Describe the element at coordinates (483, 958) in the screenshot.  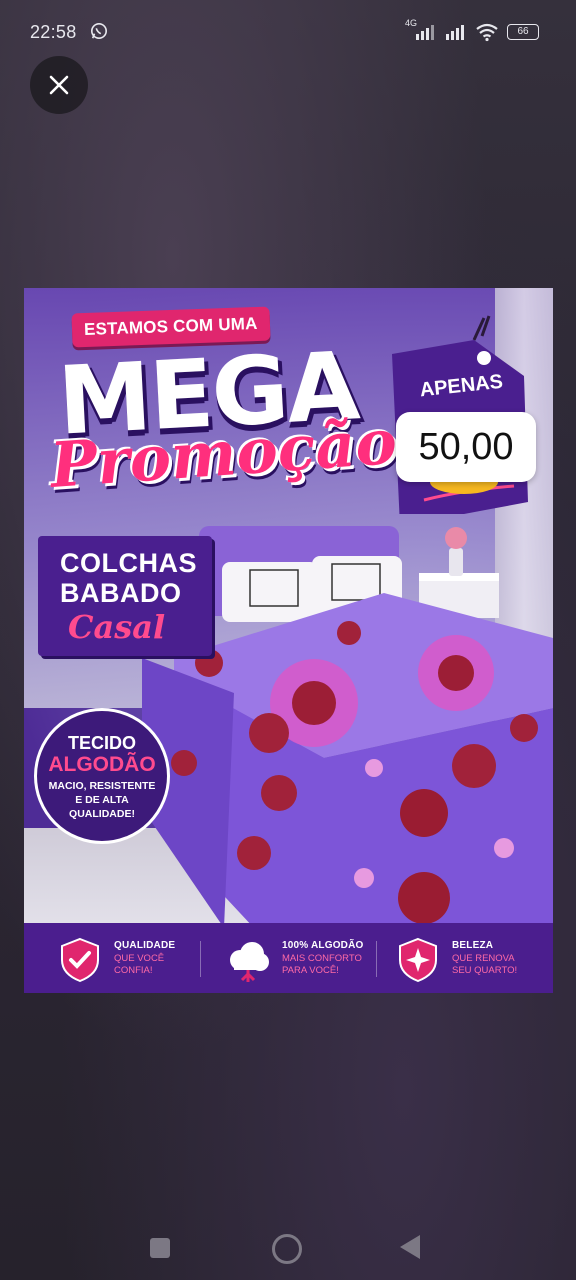
I see `feature-beauty-line-1: QUE RENOVA` at that location.